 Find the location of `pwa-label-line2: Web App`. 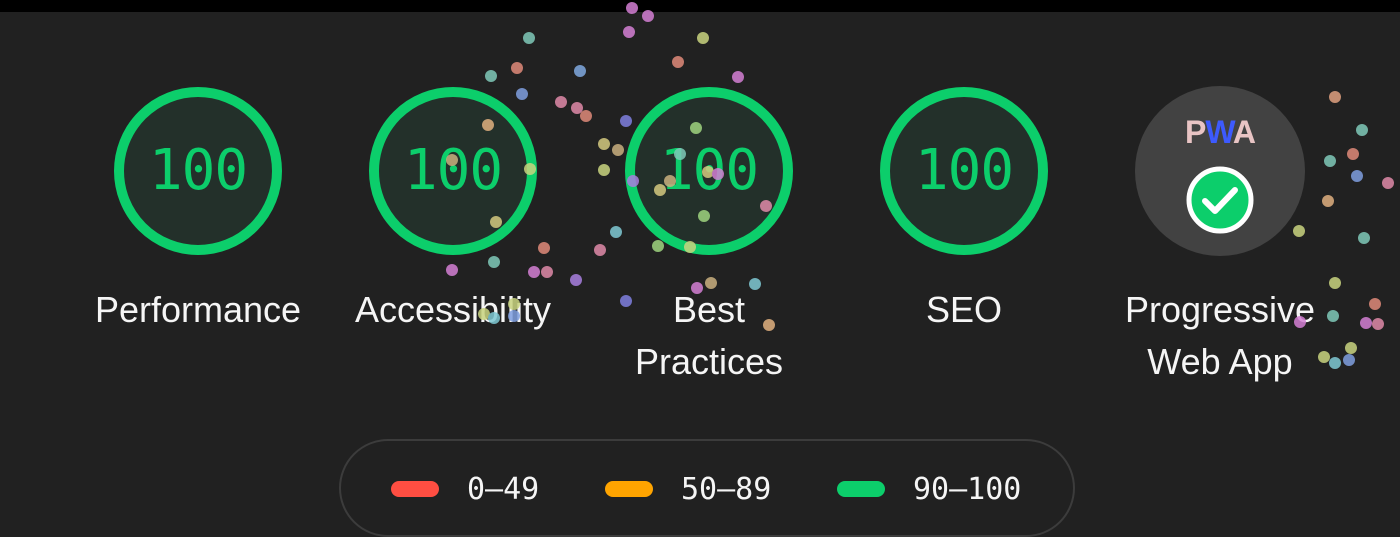

pwa-label-line2: Web App is located at coordinates (1220, 361).